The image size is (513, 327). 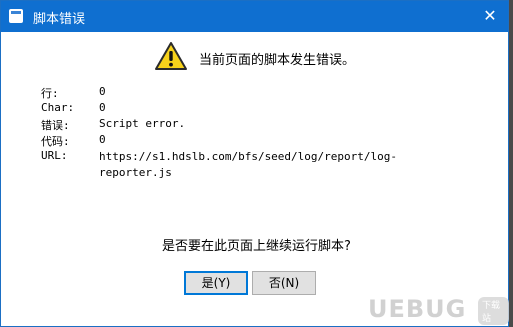 I want to click on yes-button: 是(Y), so click(x=216, y=283).